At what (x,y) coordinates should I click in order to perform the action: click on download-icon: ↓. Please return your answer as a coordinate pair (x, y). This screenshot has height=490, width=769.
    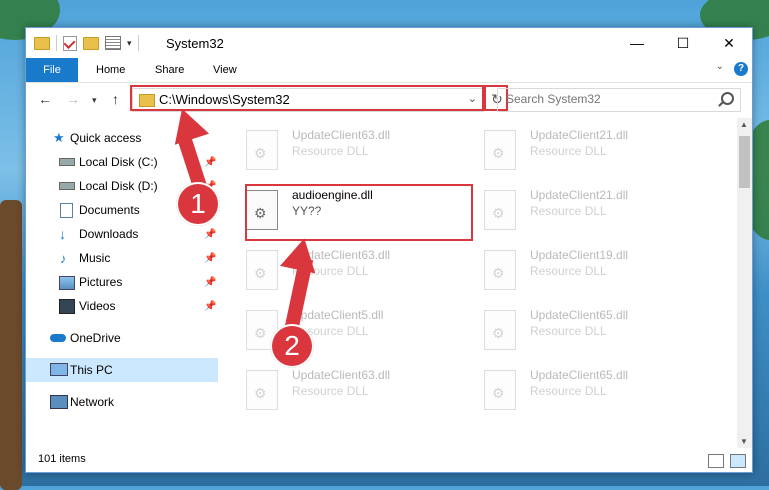
    Looking at the image, I should click on (62, 234).